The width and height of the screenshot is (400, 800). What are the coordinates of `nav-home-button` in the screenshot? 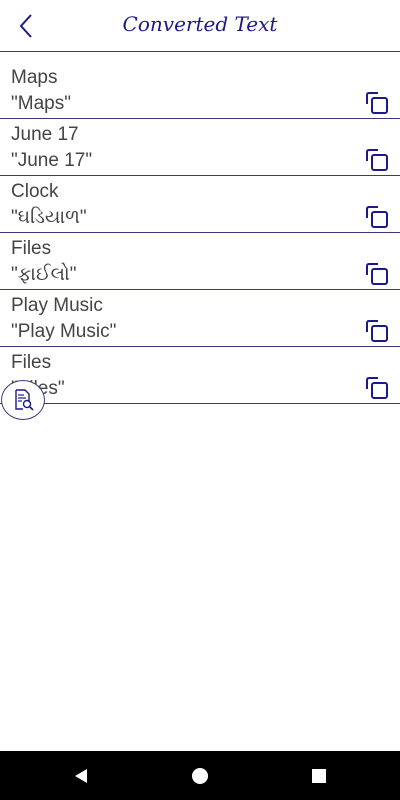 It's located at (200, 776).